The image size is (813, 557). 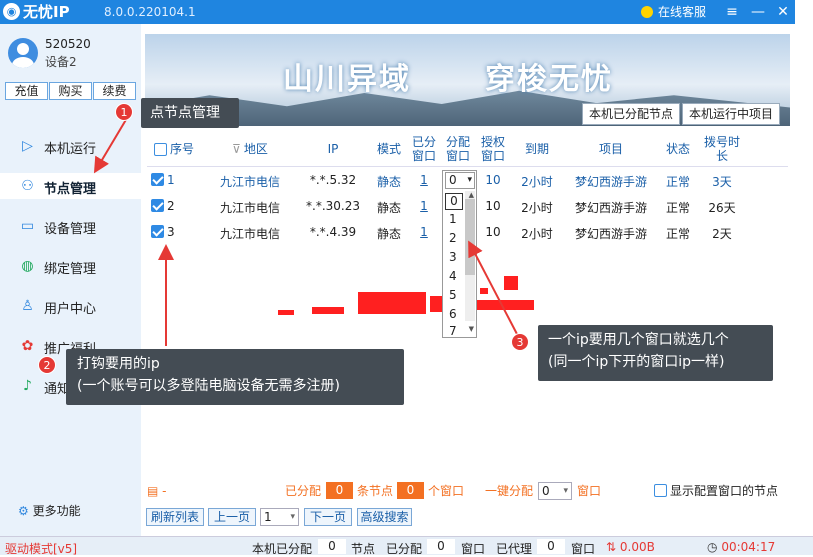 What do you see at coordinates (235, 377) in the screenshot?
I see `annotation-2: 打钩要用的ip (一个账号可以多登陆电脑设备无需多注册)` at bounding box center [235, 377].